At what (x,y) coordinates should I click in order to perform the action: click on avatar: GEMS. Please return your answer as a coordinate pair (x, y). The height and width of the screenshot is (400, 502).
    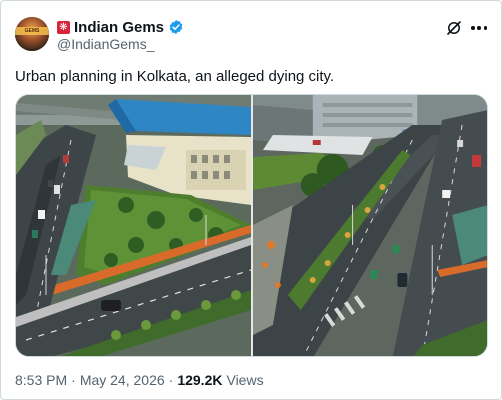
    Looking at the image, I should click on (32, 34).